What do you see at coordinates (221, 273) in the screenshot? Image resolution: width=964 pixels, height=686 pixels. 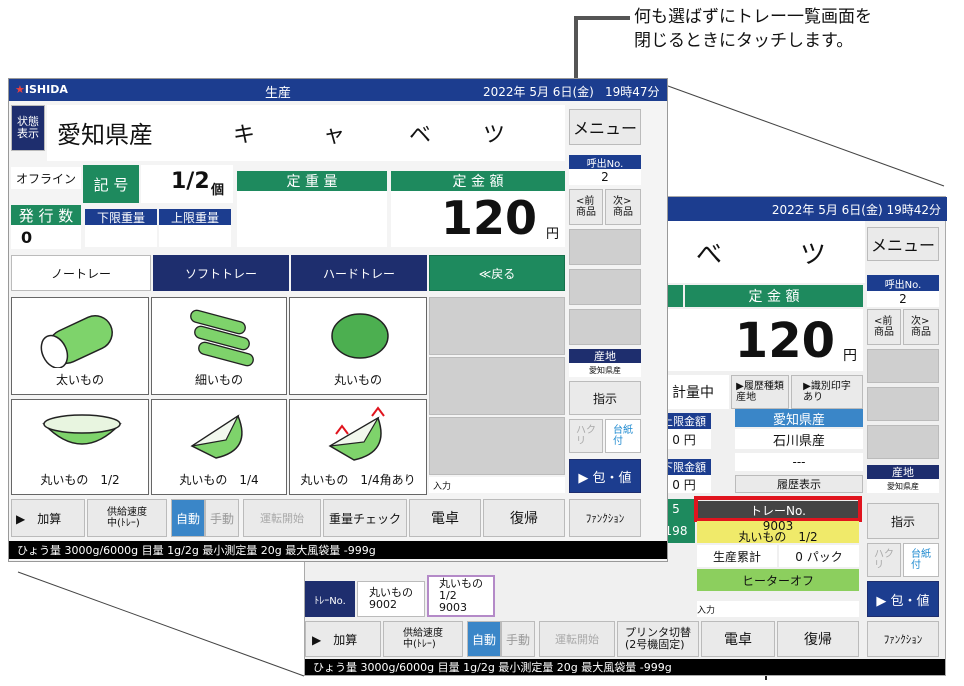 I see `tab-soft-tray: ソフトトレー` at bounding box center [221, 273].